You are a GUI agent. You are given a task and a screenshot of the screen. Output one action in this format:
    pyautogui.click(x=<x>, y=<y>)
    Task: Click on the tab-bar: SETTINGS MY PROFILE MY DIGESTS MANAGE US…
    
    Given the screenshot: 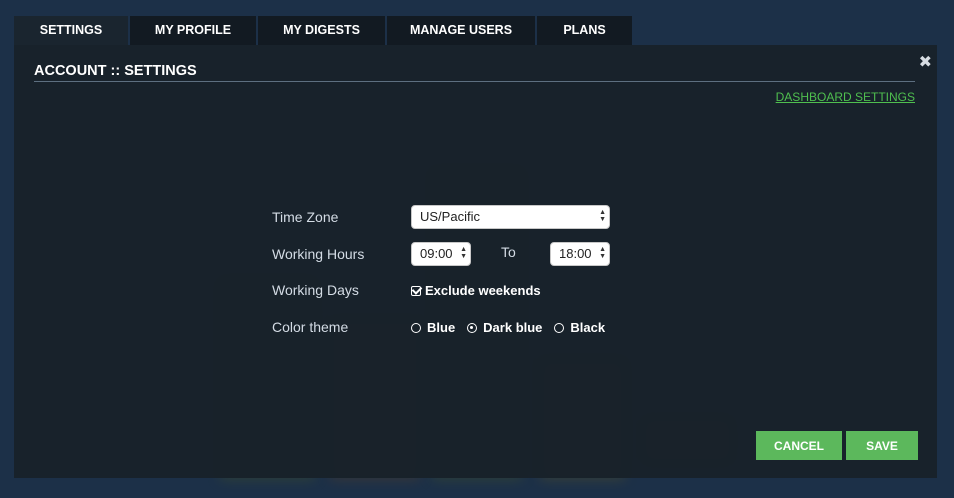 What is the action you would take?
    pyautogui.click(x=323, y=30)
    